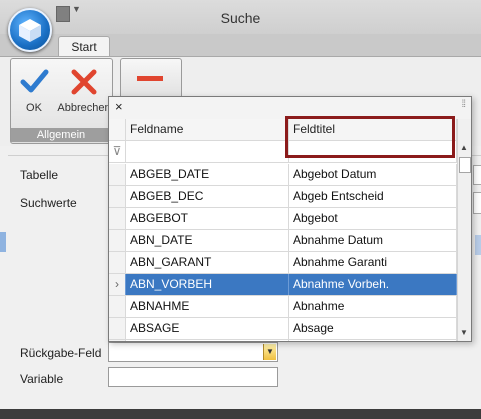 The image size is (481, 419). I want to click on table-row: ABSAGE Absage, so click(283, 329).